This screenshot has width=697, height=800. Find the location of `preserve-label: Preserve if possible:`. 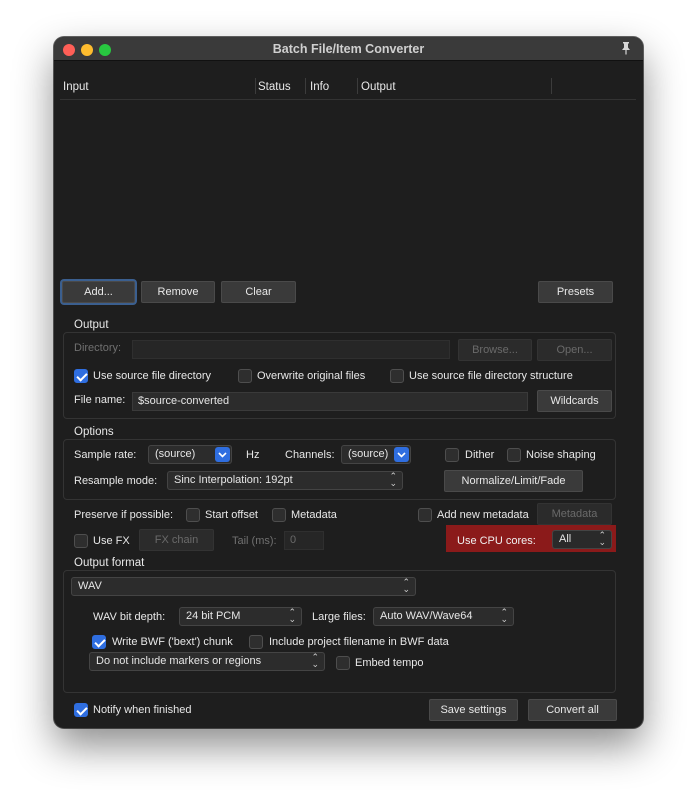

preserve-label: Preserve if possible: is located at coordinates (124, 515).